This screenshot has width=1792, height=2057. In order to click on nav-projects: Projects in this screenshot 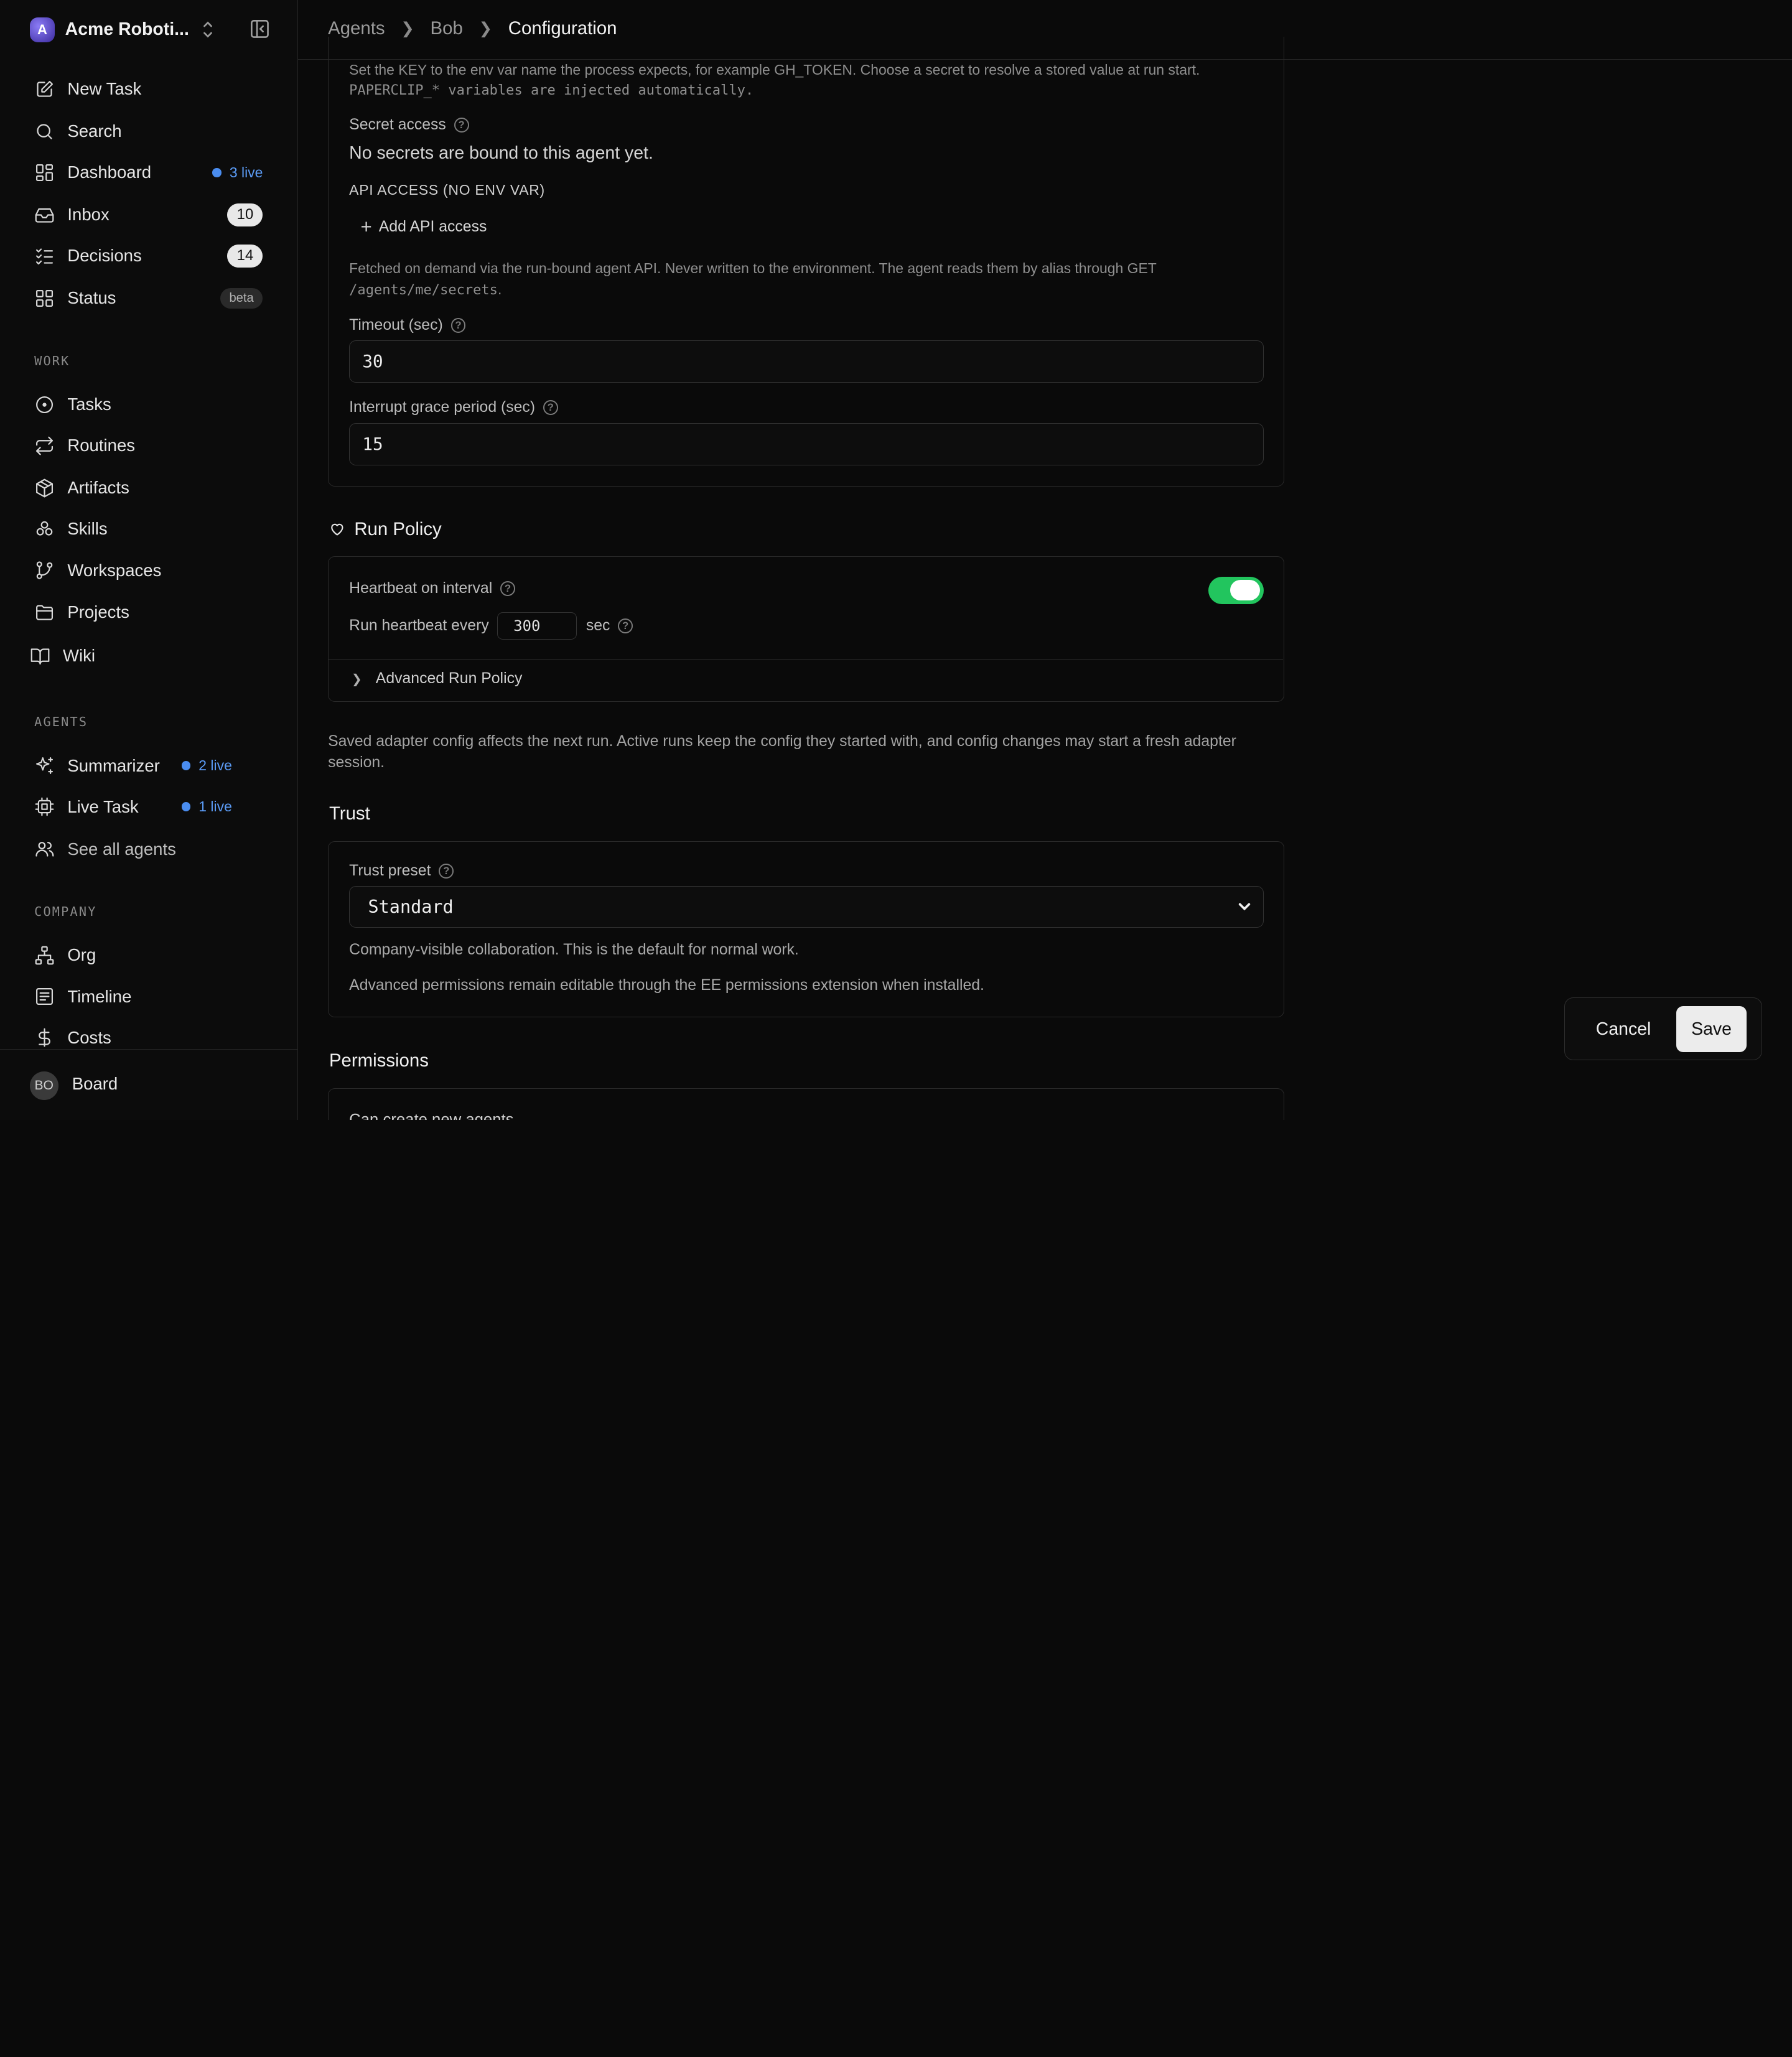, I will do `click(149, 612)`.